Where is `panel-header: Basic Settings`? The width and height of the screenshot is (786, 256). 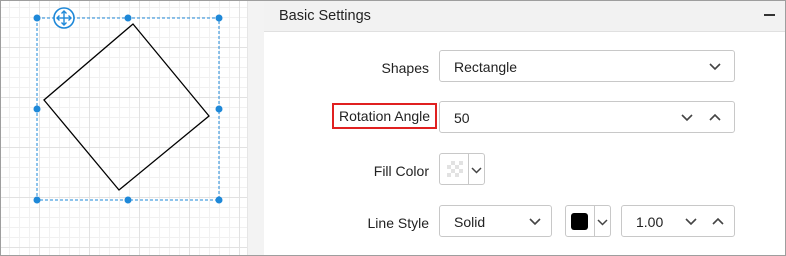 panel-header: Basic Settings is located at coordinates (524, 16).